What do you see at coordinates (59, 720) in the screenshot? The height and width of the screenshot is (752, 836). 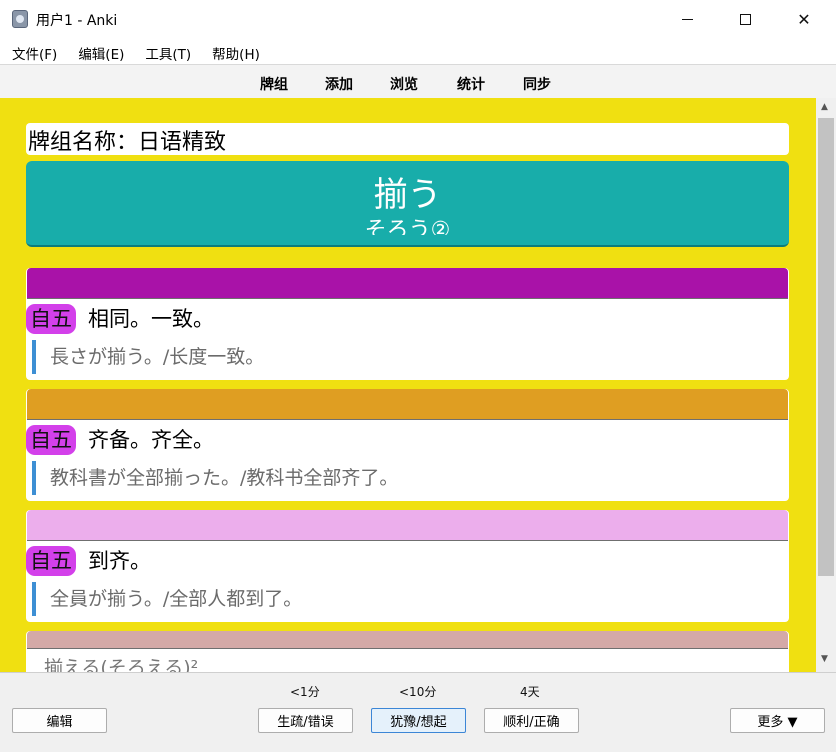 I see `edit-button: 编辑` at bounding box center [59, 720].